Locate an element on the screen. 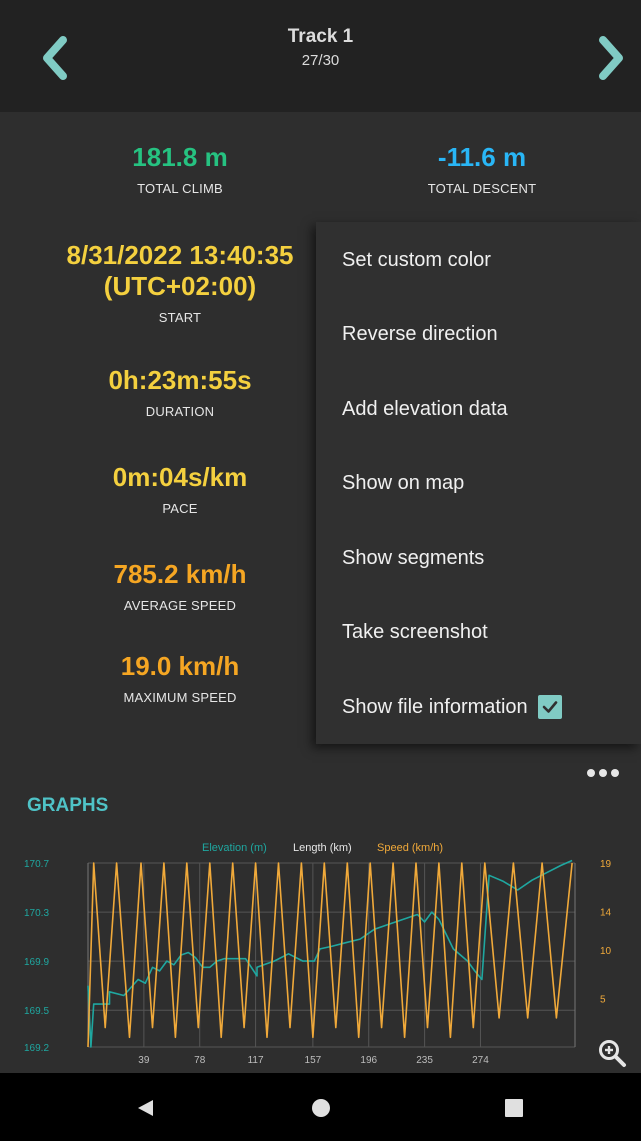  legend-speed: Speed (km/h) is located at coordinates (410, 848).